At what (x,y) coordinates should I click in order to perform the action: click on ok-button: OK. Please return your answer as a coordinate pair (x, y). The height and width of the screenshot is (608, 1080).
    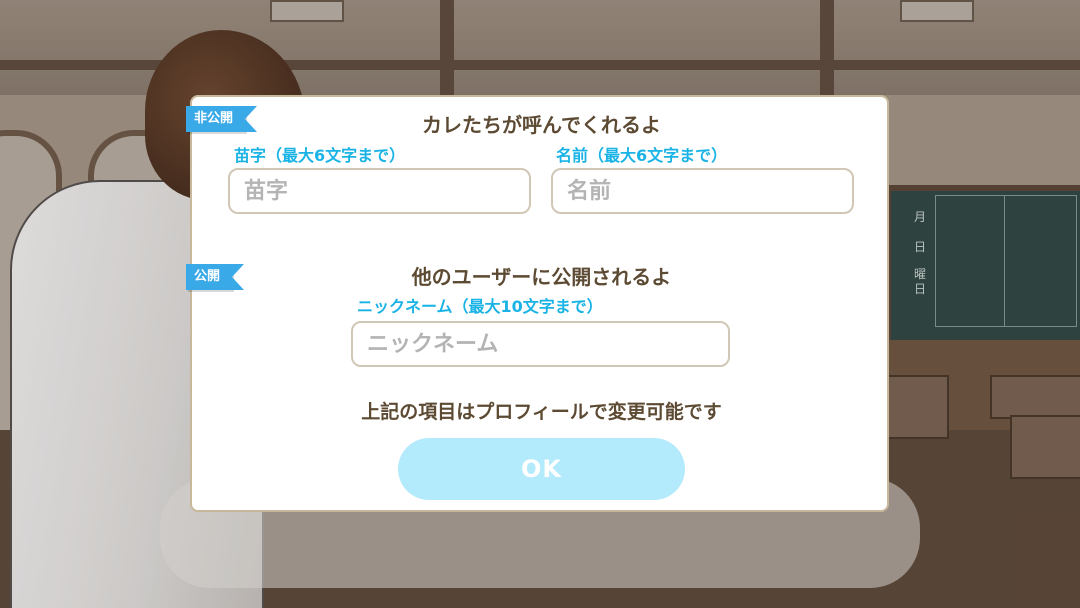
    Looking at the image, I should click on (541, 469).